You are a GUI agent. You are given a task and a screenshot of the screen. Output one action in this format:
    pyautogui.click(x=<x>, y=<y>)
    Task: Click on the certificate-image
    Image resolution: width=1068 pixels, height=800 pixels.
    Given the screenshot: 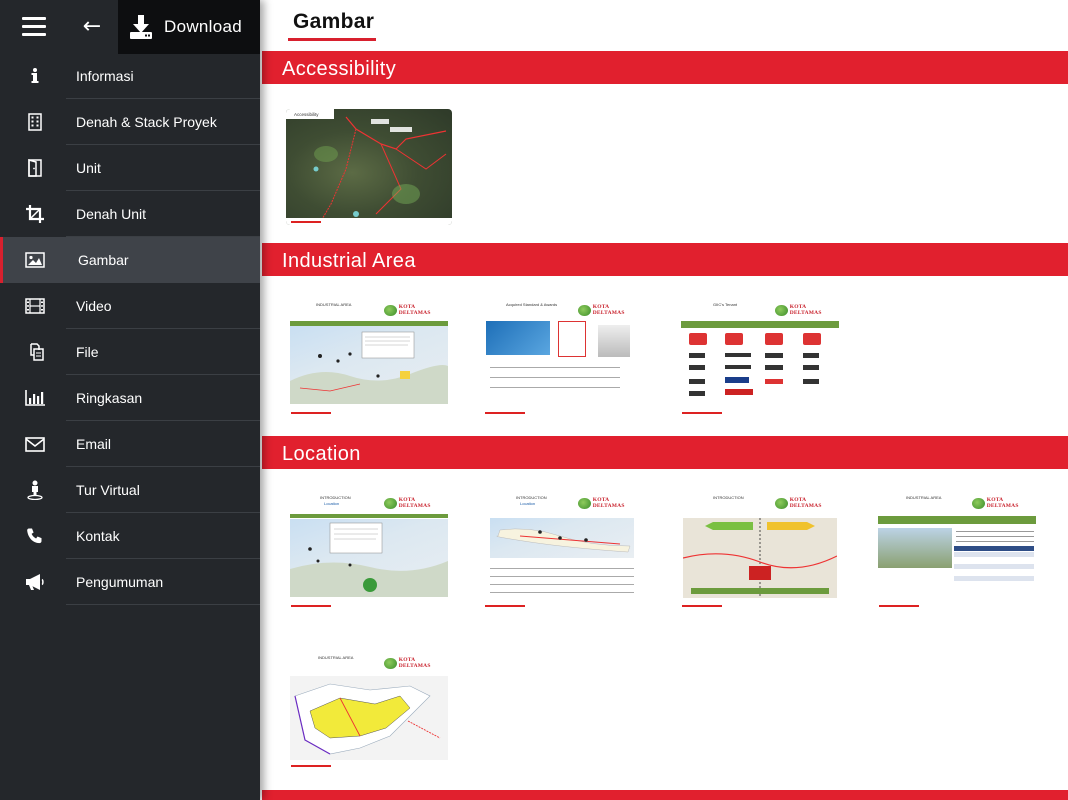 What is the action you would take?
    pyautogui.click(x=572, y=339)
    